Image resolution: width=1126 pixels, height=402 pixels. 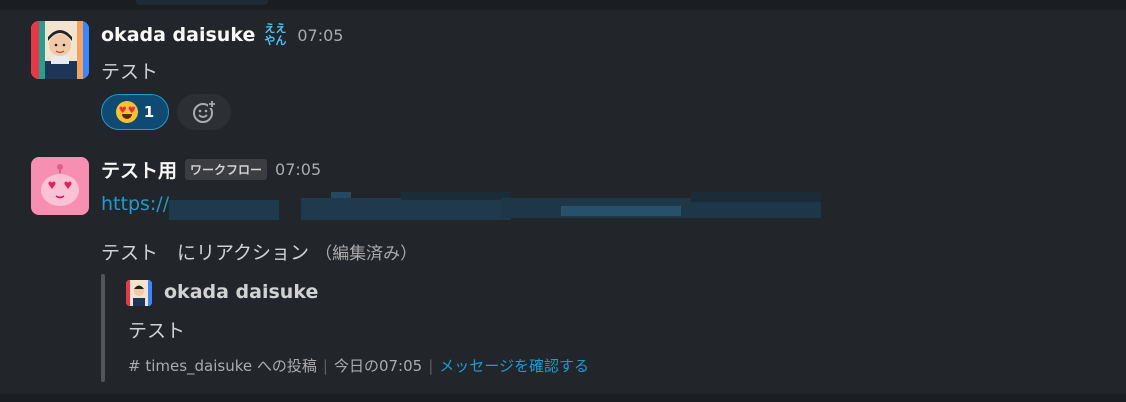 I want to click on message-header: okada daisuke ええ やん 07:05, so click(x=222, y=35).